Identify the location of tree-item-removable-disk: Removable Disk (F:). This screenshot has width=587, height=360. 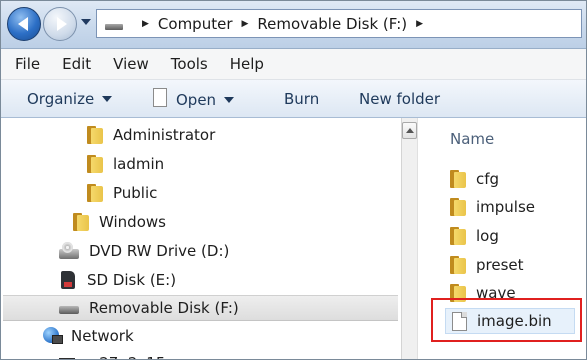
(200, 308).